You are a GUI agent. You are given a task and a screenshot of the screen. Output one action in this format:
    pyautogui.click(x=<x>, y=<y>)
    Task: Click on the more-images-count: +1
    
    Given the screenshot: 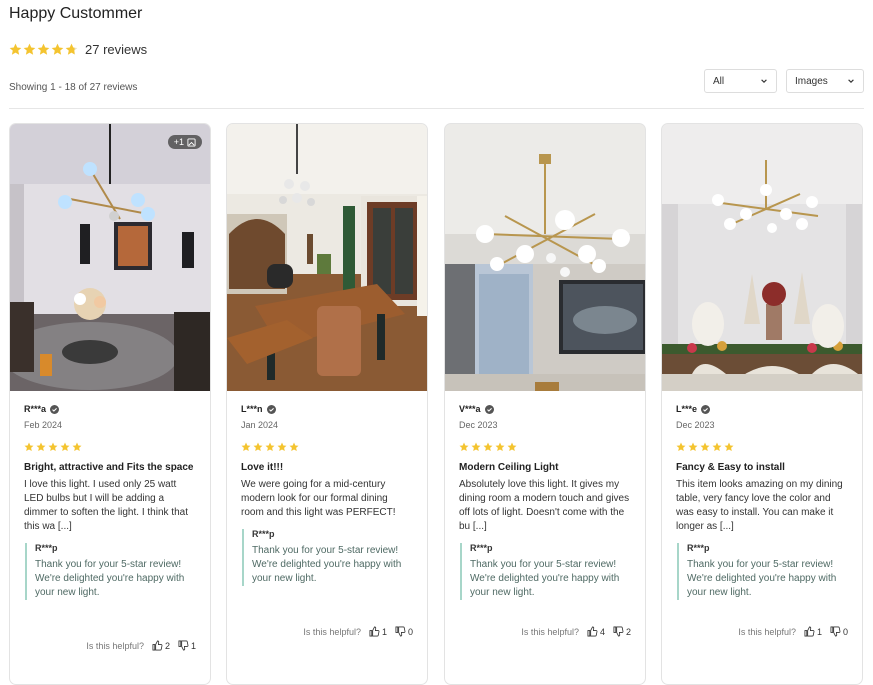 What is the action you would take?
    pyautogui.click(x=178, y=142)
    